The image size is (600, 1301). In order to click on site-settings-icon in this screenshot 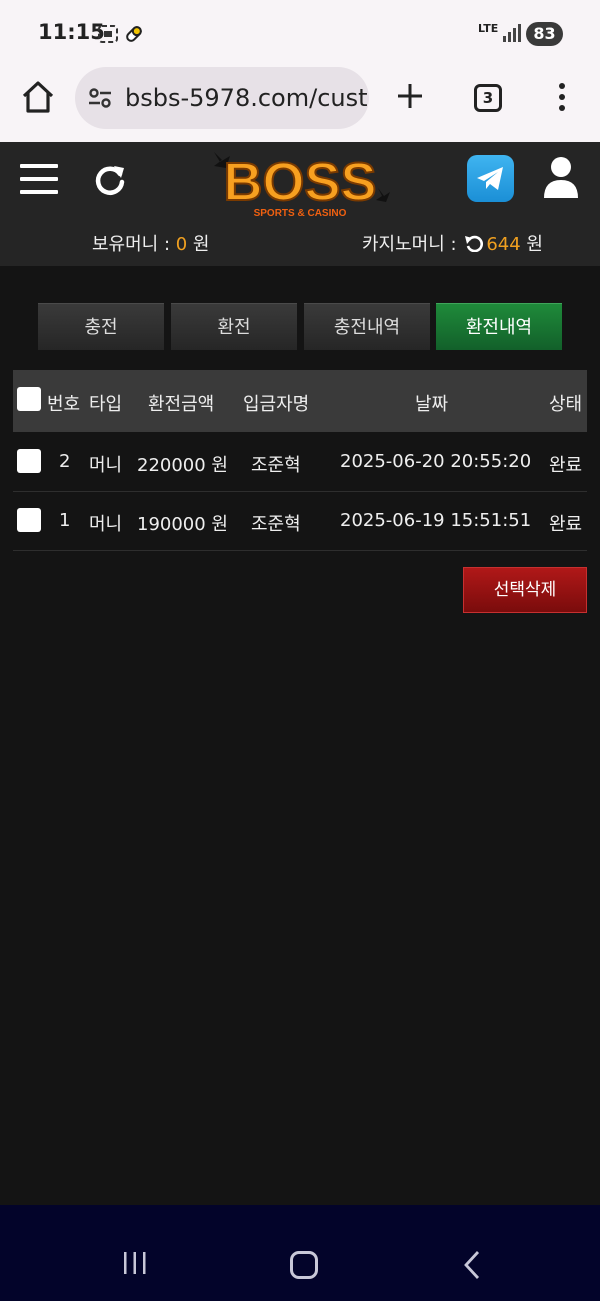, I will do `click(100, 98)`.